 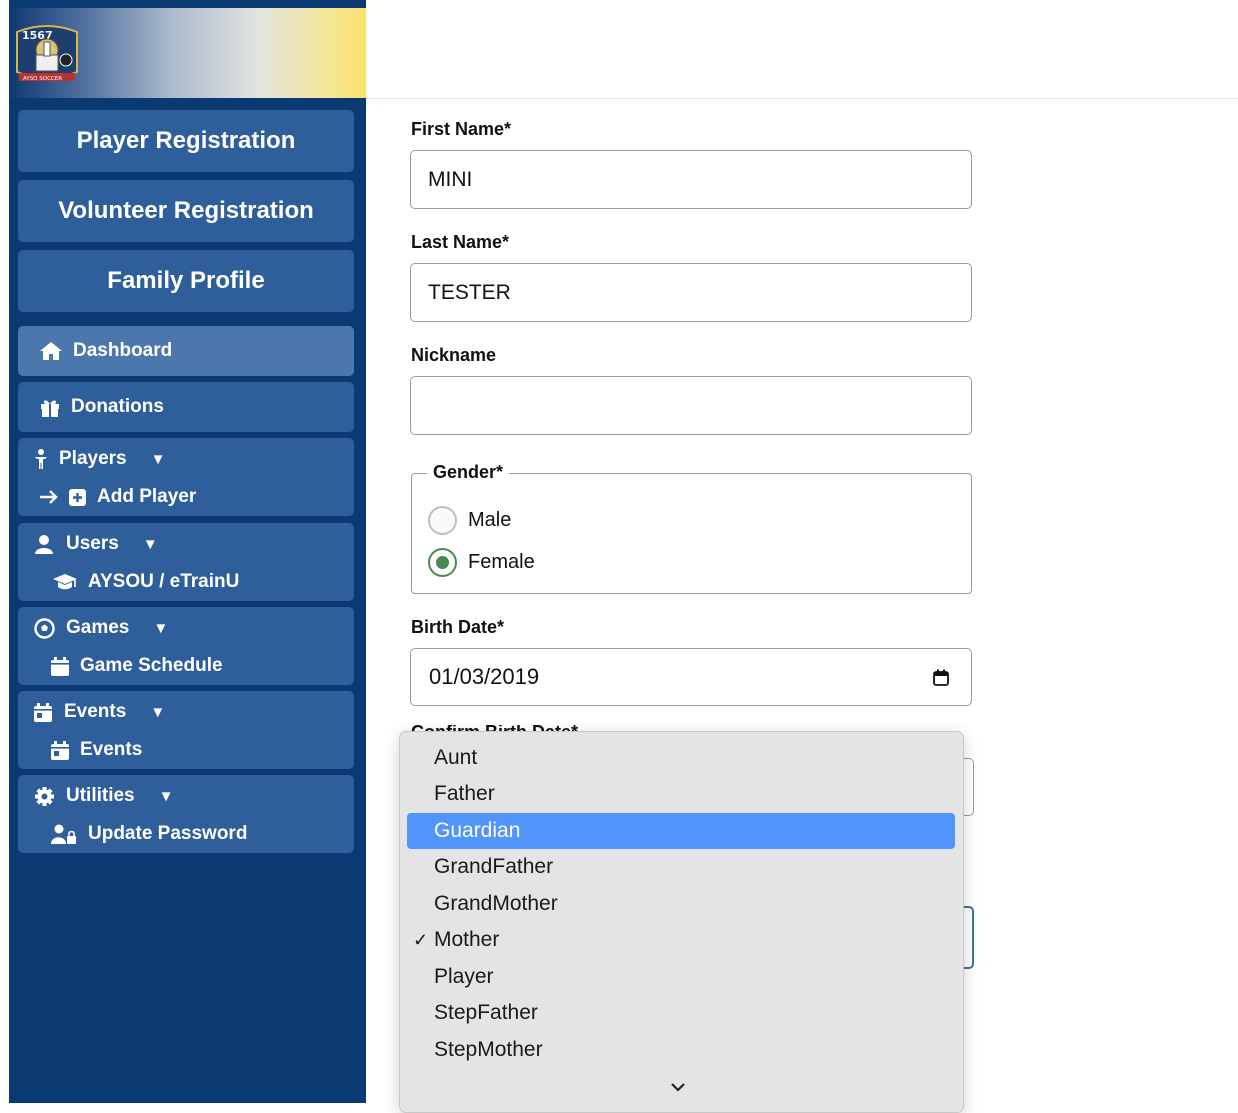 I want to click on users-toggle: Users ▼, so click(x=96, y=544).